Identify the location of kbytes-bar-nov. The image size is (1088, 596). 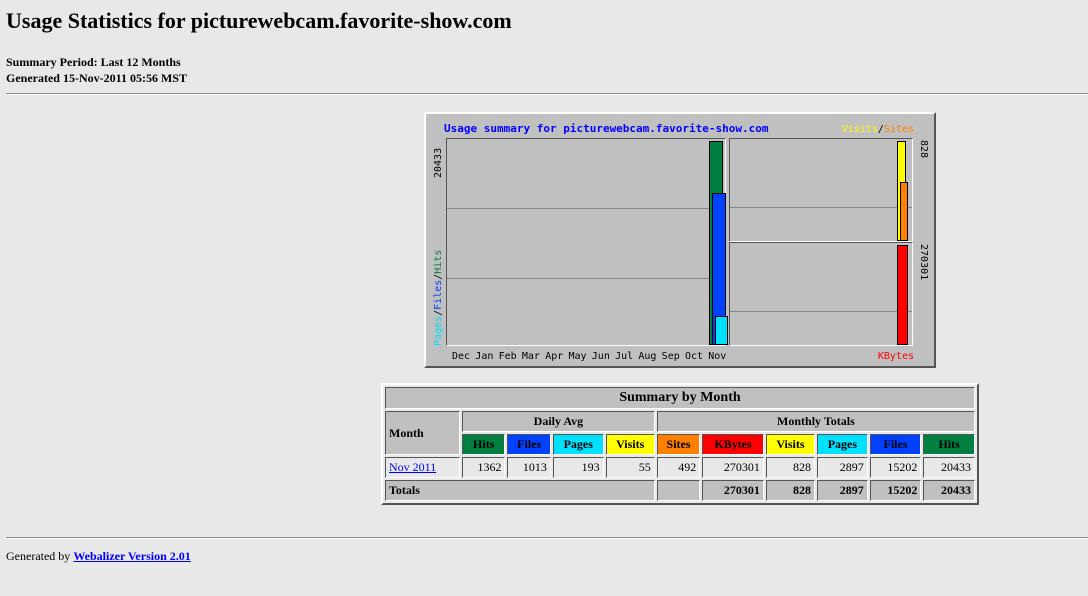
(903, 295).